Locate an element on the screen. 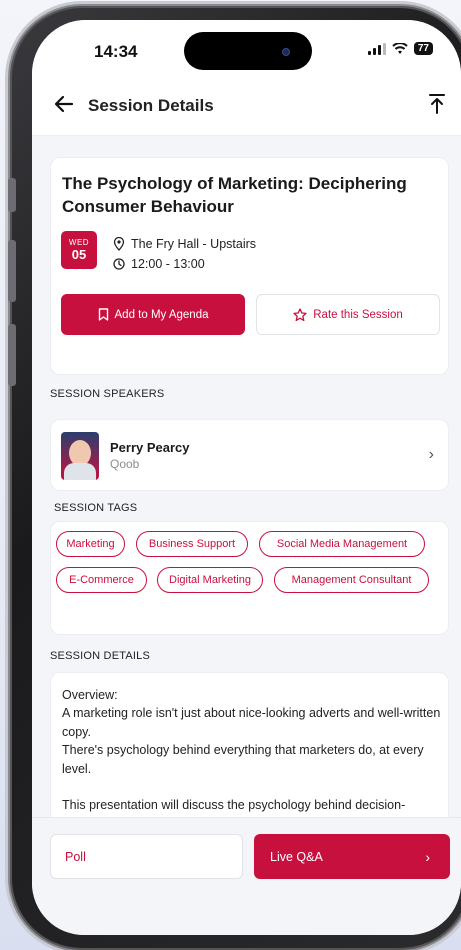  back-arrow-icon is located at coordinates (64, 104).